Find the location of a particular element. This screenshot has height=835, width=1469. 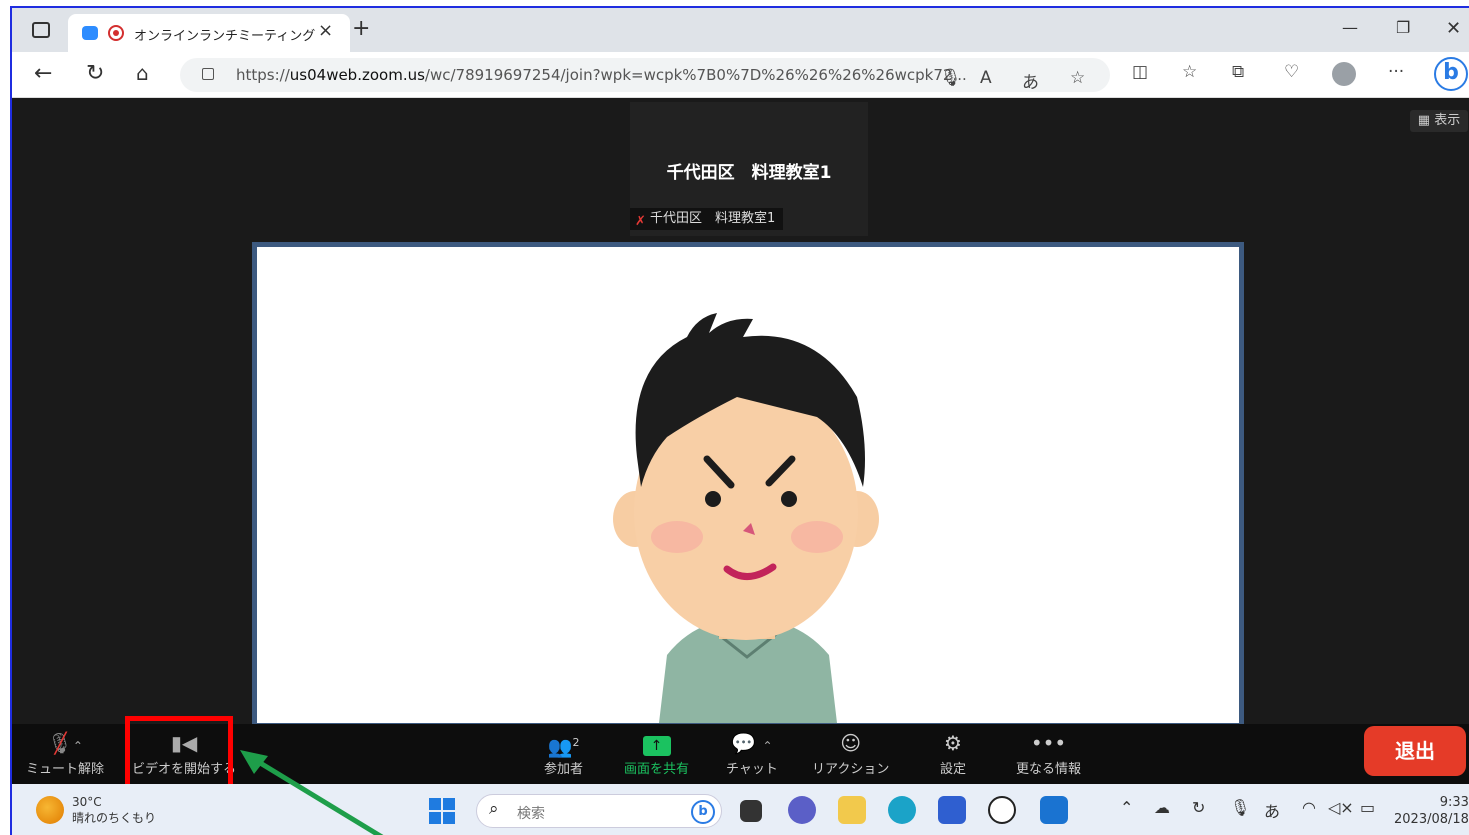

mic-tray-icon: 🎙 is located at coordinates (1240, 807).